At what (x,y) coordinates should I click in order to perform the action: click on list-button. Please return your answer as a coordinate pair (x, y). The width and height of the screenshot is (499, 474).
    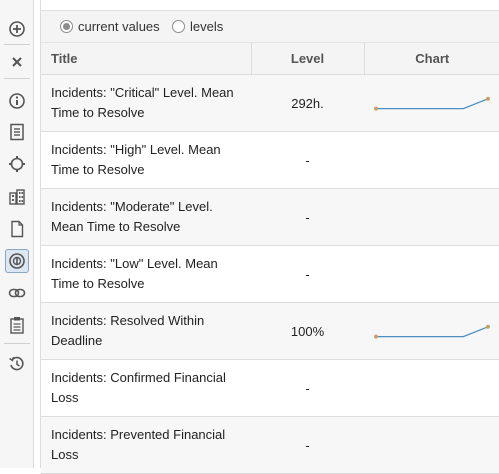
    Looking at the image, I should click on (17, 132).